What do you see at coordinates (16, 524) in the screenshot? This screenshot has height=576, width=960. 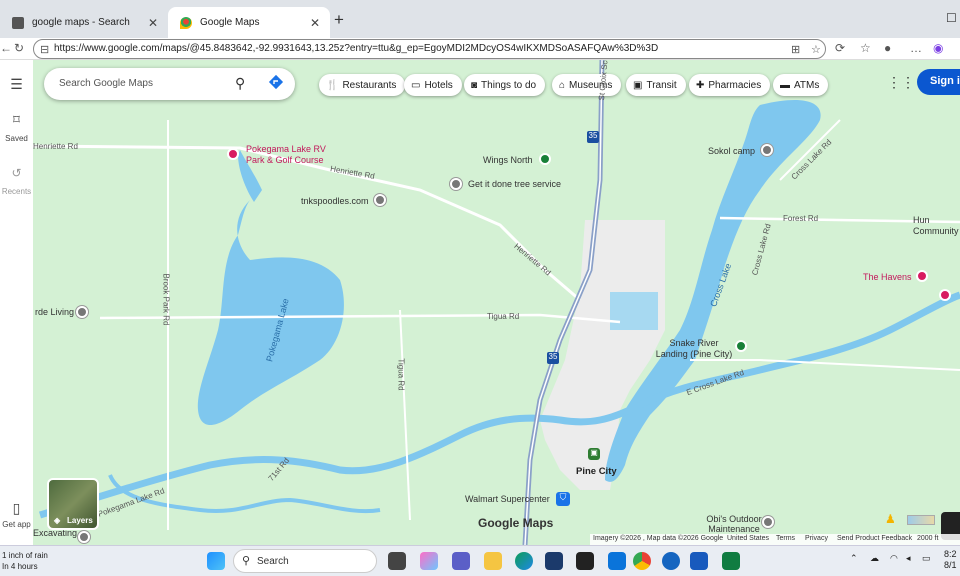 I see `get-app-label: Get app` at bounding box center [16, 524].